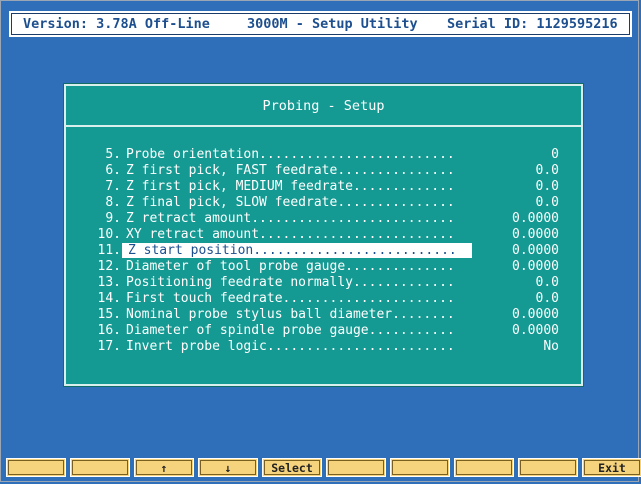 The width and height of the screenshot is (641, 484). I want to click on f1-key, so click(36, 467).